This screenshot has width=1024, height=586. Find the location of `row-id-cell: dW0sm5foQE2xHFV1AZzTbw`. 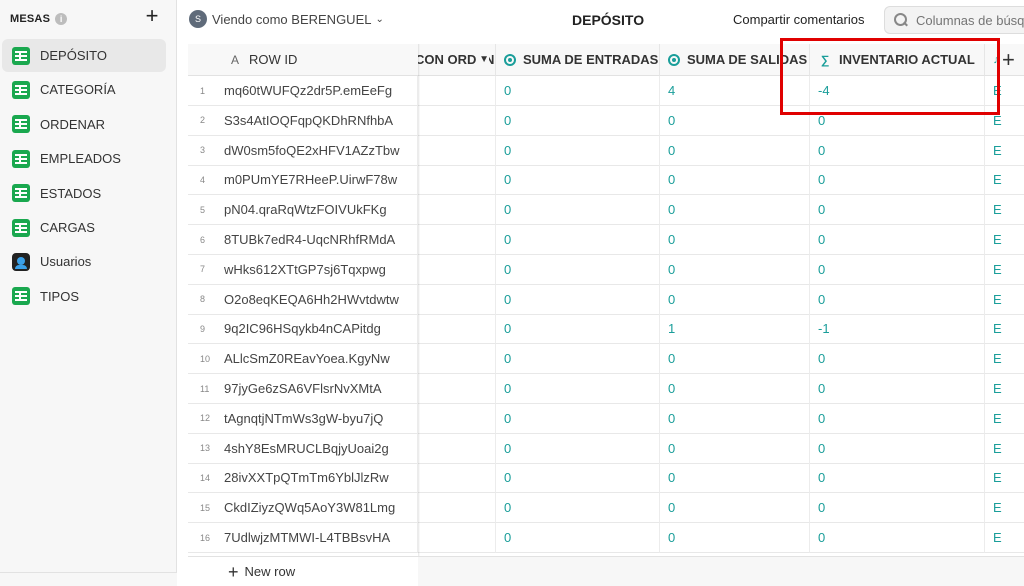

row-id-cell: dW0sm5foQE2xHFV1AZzTbw is located at coordinates (321, 150).